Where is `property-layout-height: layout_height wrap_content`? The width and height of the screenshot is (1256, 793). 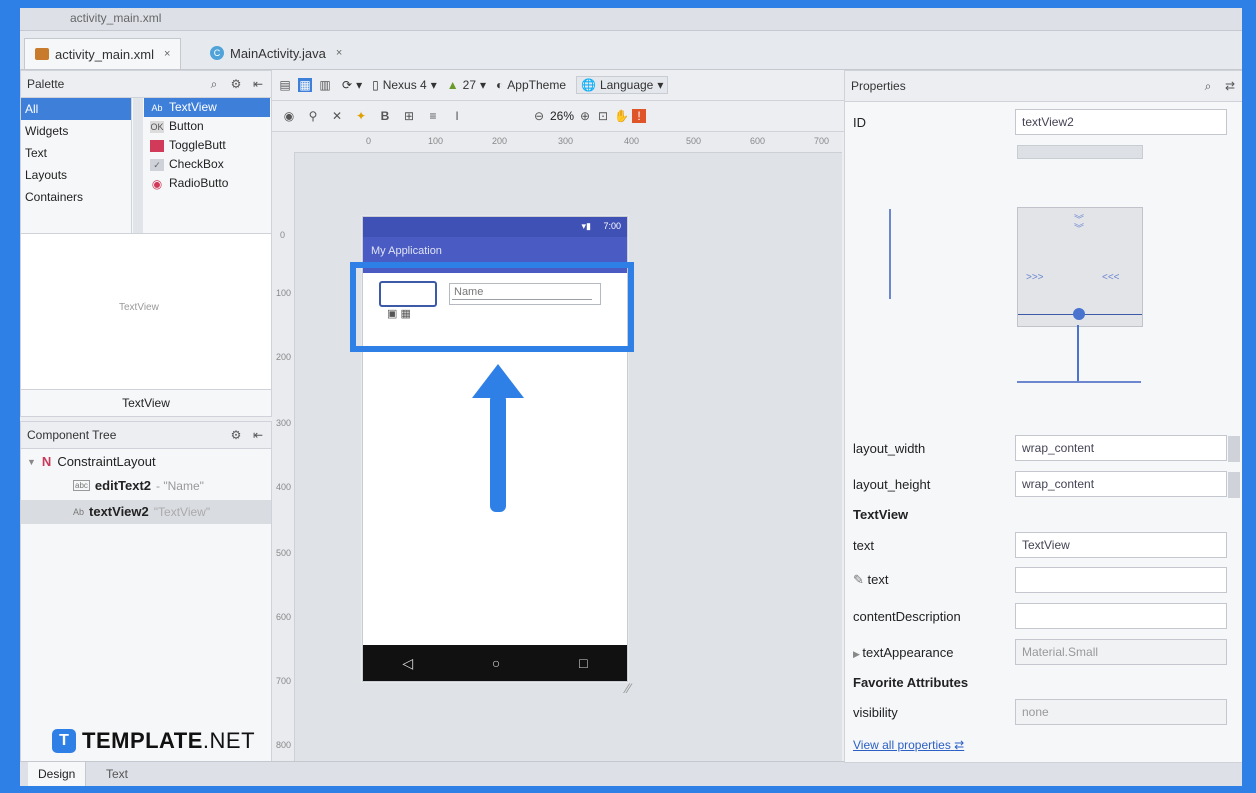 property-layout-height: layout_height wrap_content is located at coordinates (1042, 484).